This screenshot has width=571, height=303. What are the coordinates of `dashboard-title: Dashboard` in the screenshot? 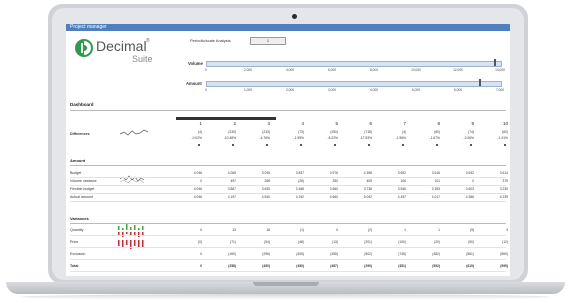 It's located at (82, 104).